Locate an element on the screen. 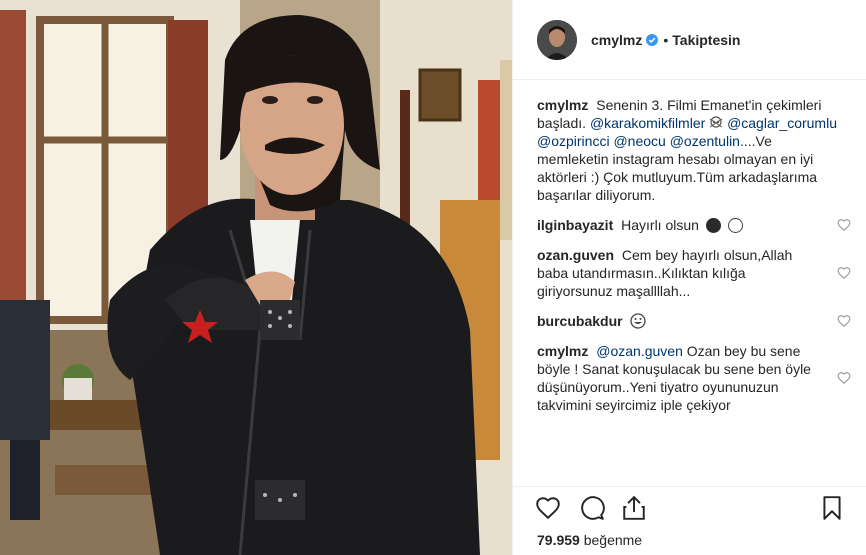 The image size is (866, 555). comment-bubble-icon is located at coordinates (592, 508).